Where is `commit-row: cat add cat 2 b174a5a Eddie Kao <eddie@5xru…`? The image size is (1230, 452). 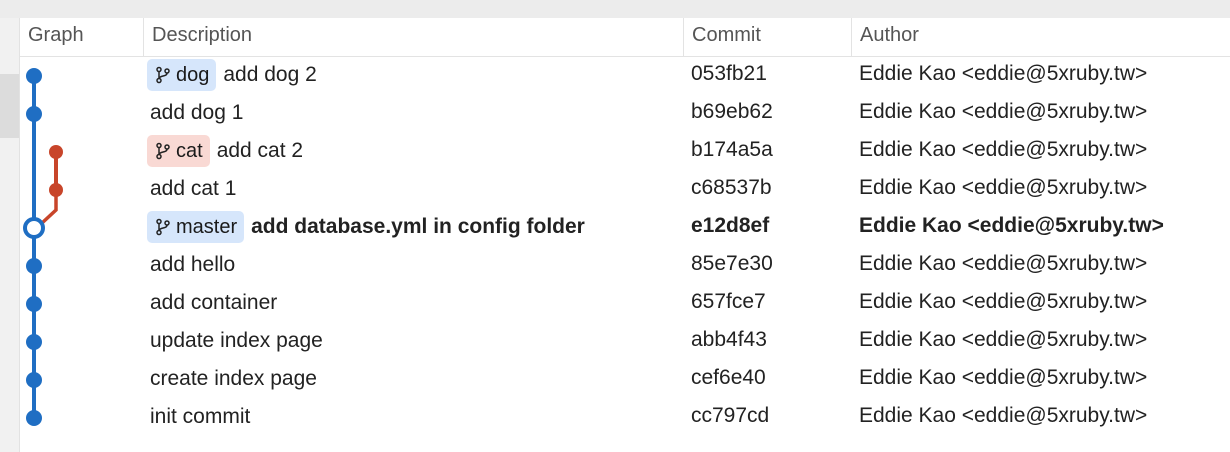
commit-row: cat add cat 2 b174a5a Eddie Kao <eddie@5xru… is located at coordinates (625, 151).